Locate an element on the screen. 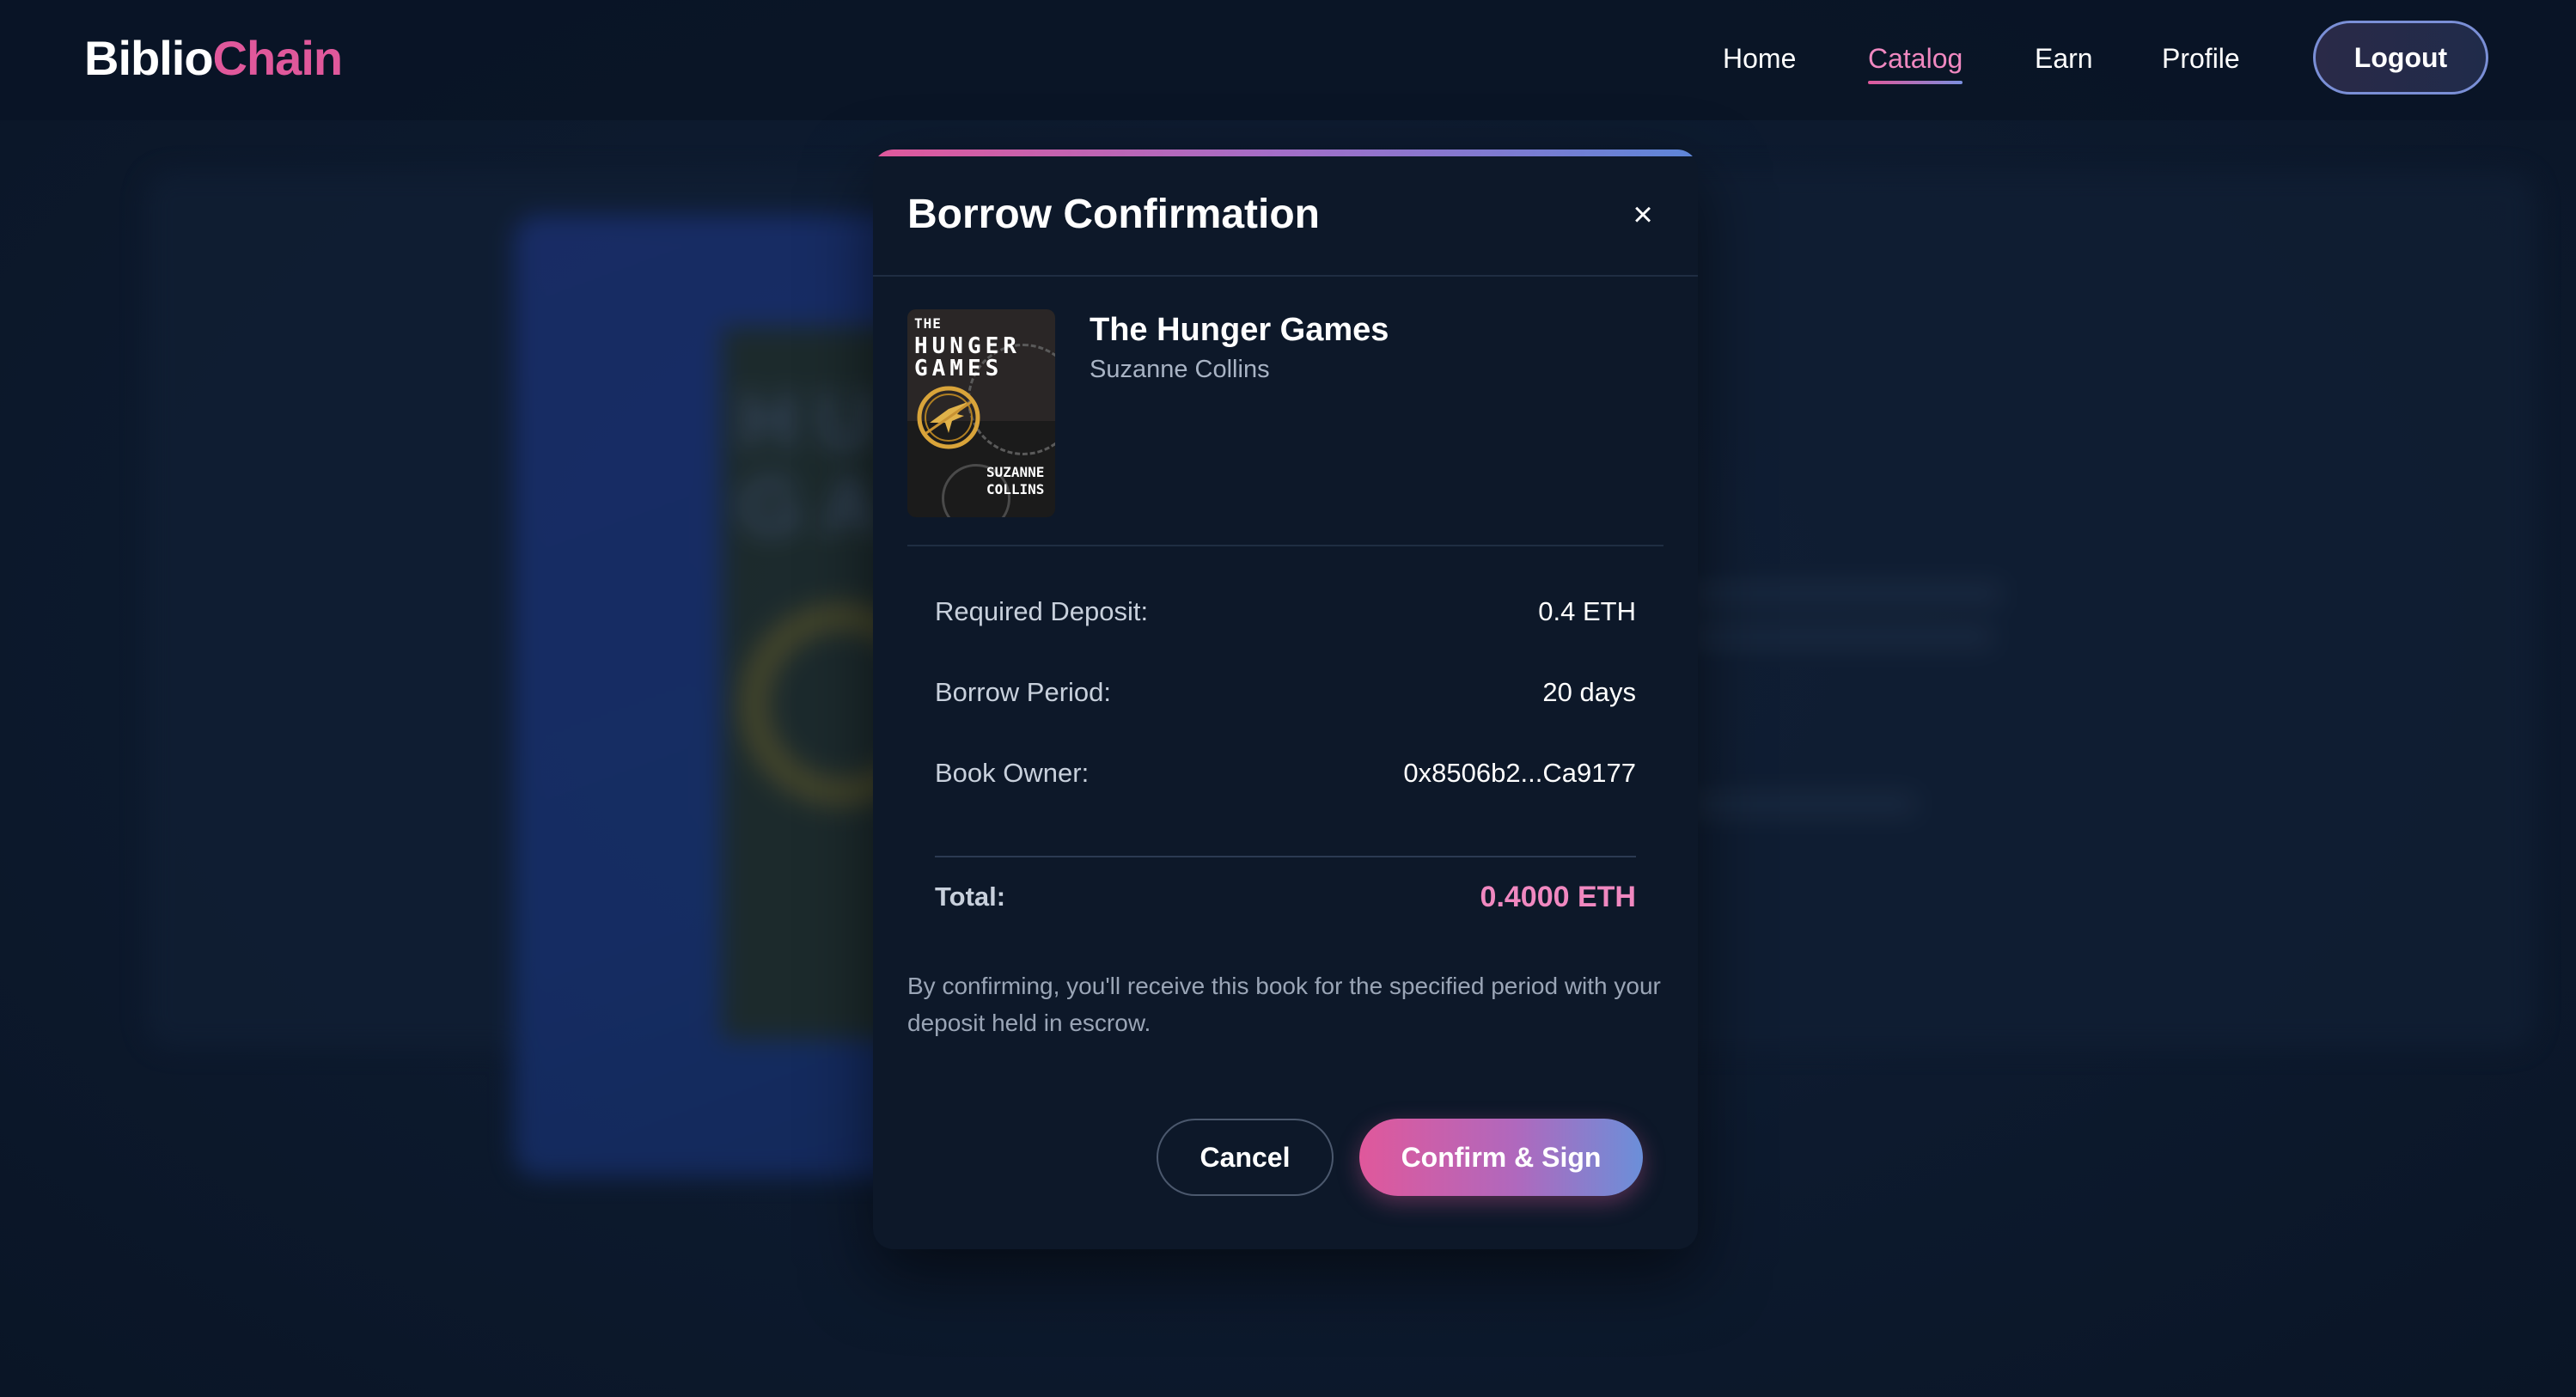 The image size is (2576, 1397). nav-item-earn: Earn is located at coordinates (2064, 59).